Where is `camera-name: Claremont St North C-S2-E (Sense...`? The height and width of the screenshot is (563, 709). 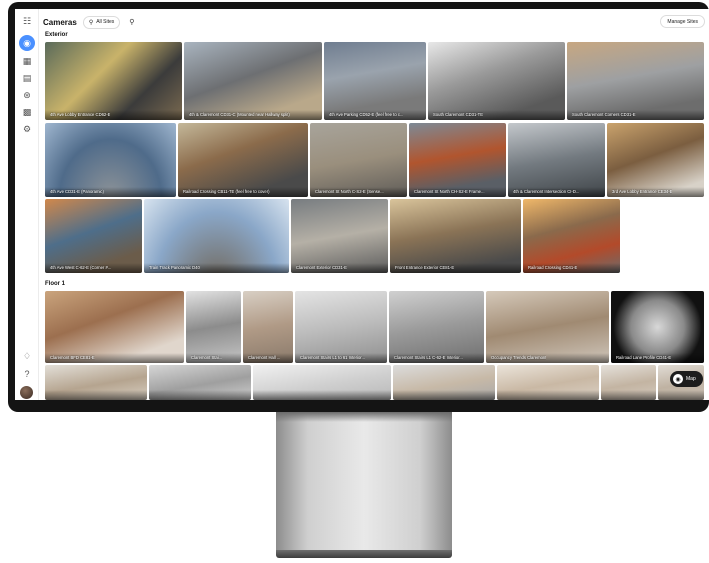
camera-name: Claremont St North C-S2-E (Sense... is located at coordinates (349, 191).